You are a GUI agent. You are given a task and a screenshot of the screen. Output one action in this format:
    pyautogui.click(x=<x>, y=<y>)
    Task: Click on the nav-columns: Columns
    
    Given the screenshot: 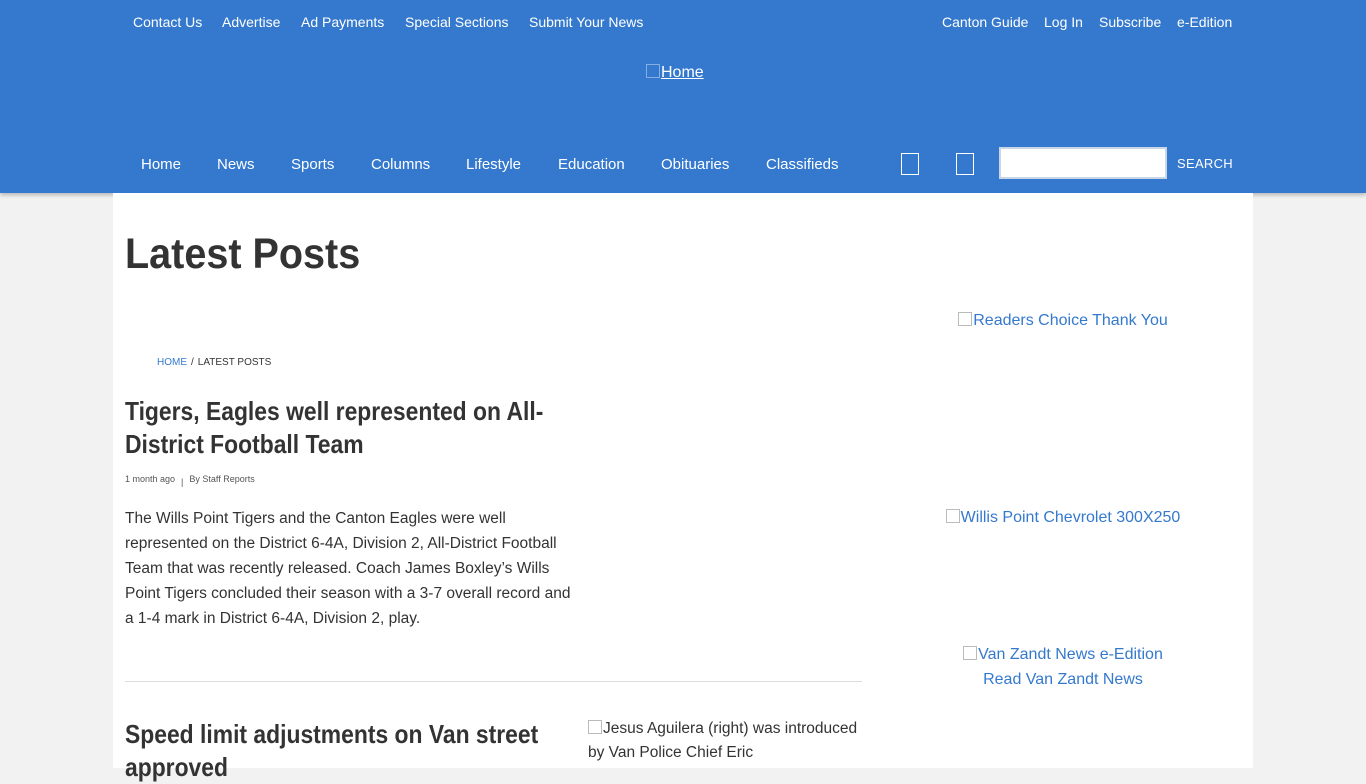 What is the action you would take?
    pyautogui.click(x=400, y=164)
    